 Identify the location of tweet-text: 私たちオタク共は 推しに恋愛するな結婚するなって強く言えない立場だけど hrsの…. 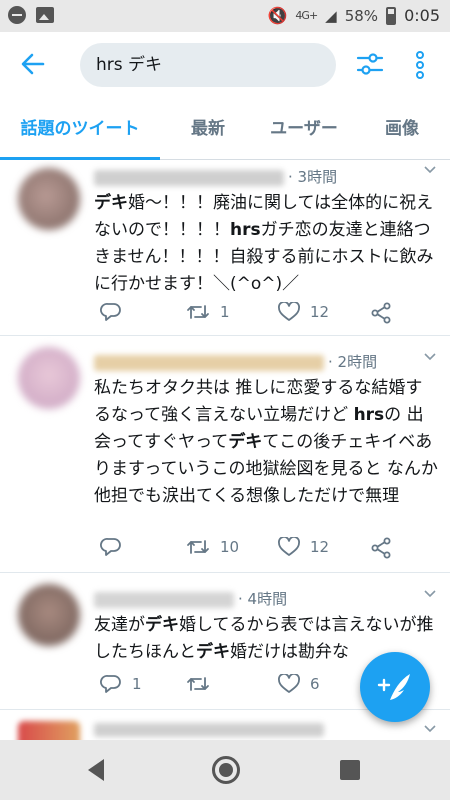
(266, 442).